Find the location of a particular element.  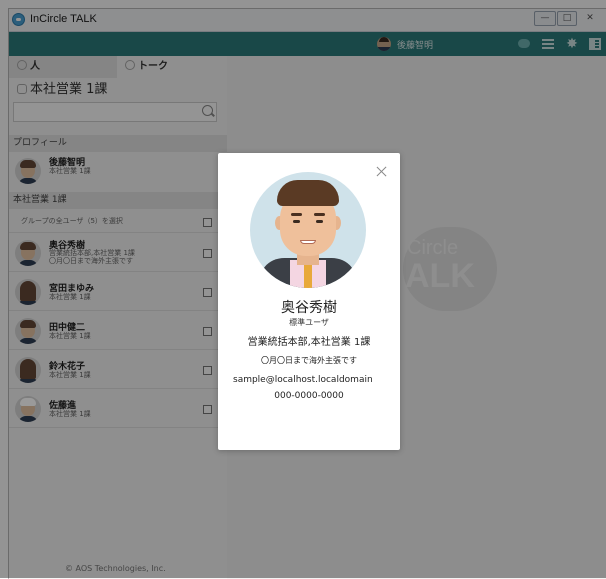

profile-name: 奥谷秀樹 is located at coordinates (309, 308).